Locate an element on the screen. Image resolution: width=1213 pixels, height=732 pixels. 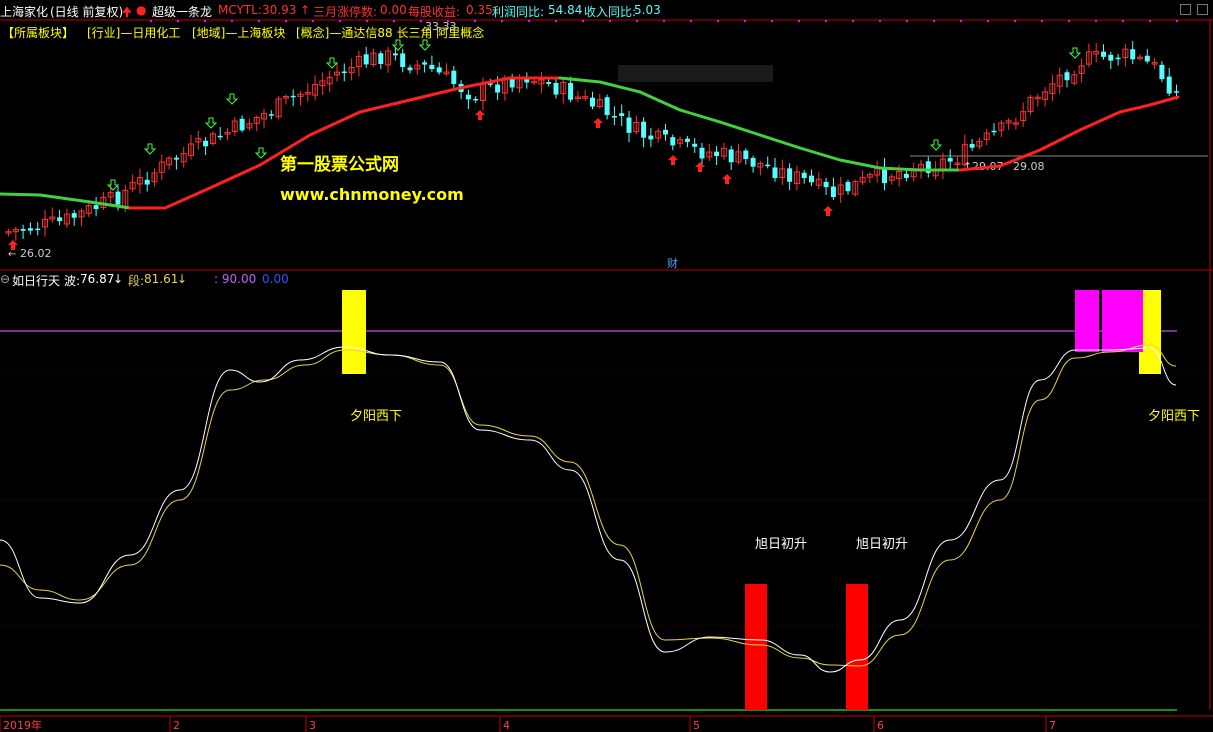
sunset-bar is located at coordinates (354, 332).